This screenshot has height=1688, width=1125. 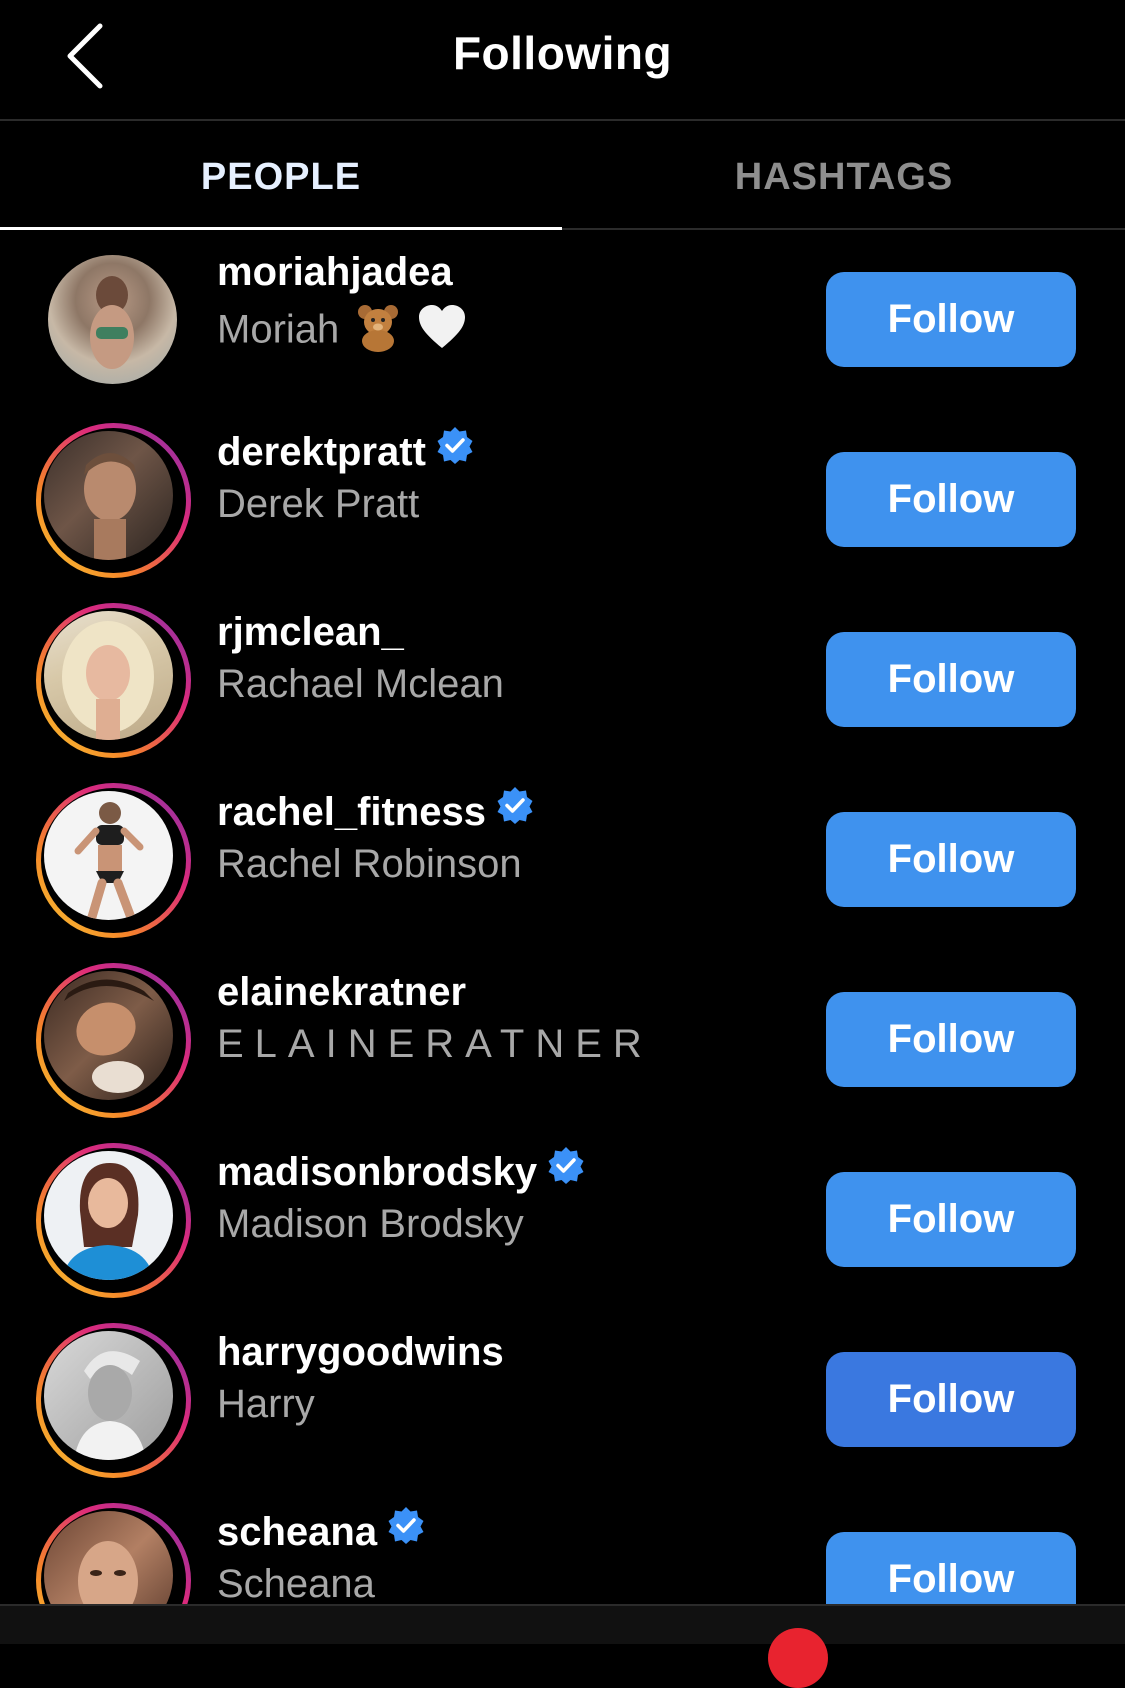 What do you see at coordinates (401, 1171) in the screenshot?
I see `username: madisonbrodsky` at bounding box center [401, 1171].